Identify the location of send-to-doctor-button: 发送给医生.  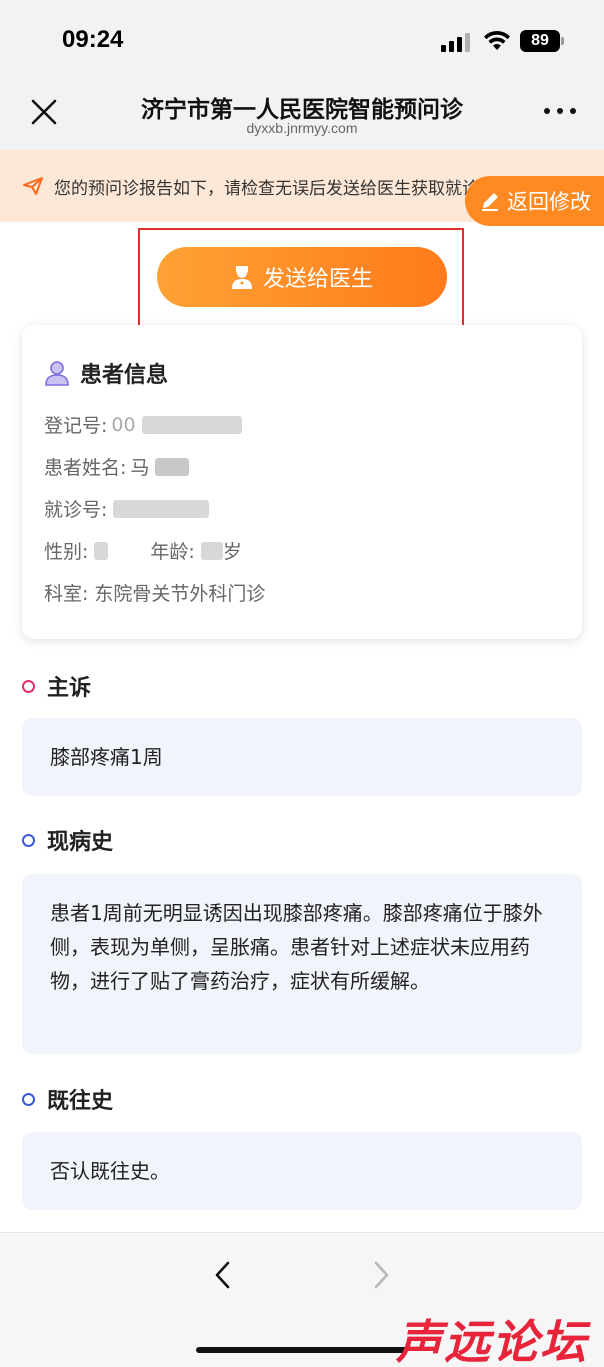
(302, 277).